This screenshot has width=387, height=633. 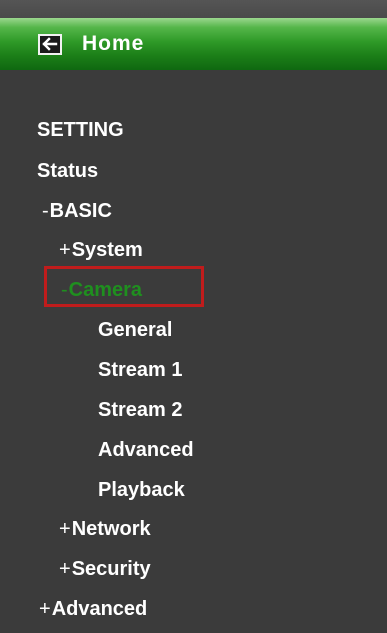 I want to click on menu-system-label: System, so click(x=107, y=250).